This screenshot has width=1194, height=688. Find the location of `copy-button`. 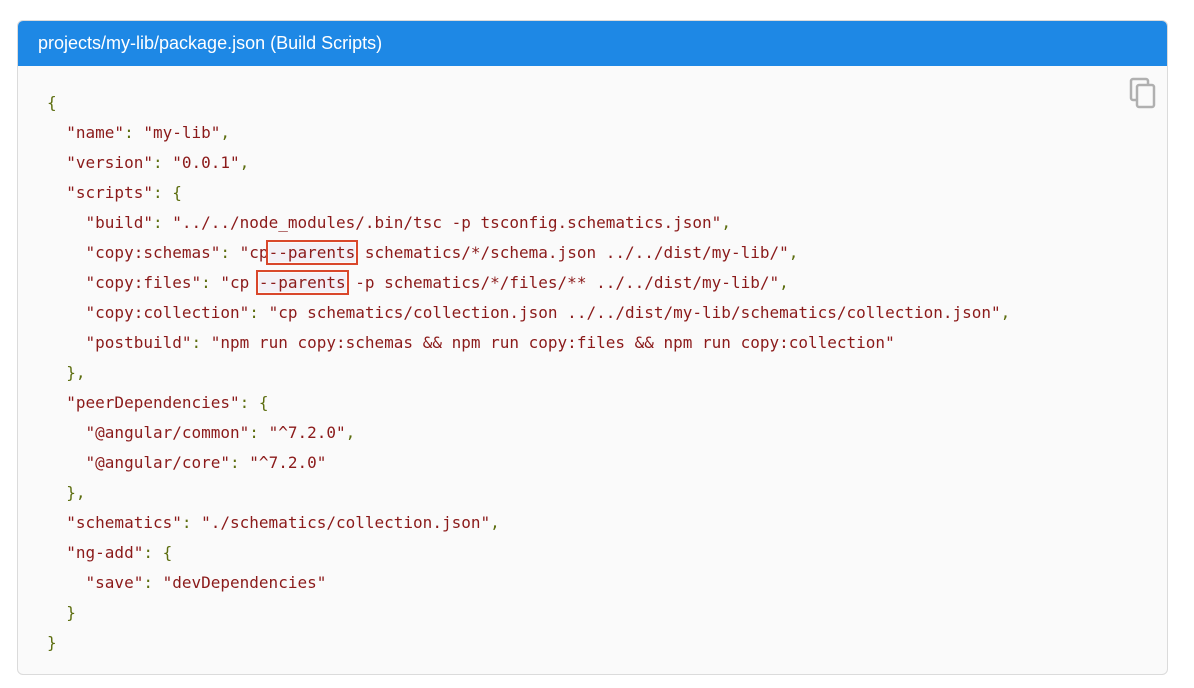

copy-button is located at coordinates (1143, 93).